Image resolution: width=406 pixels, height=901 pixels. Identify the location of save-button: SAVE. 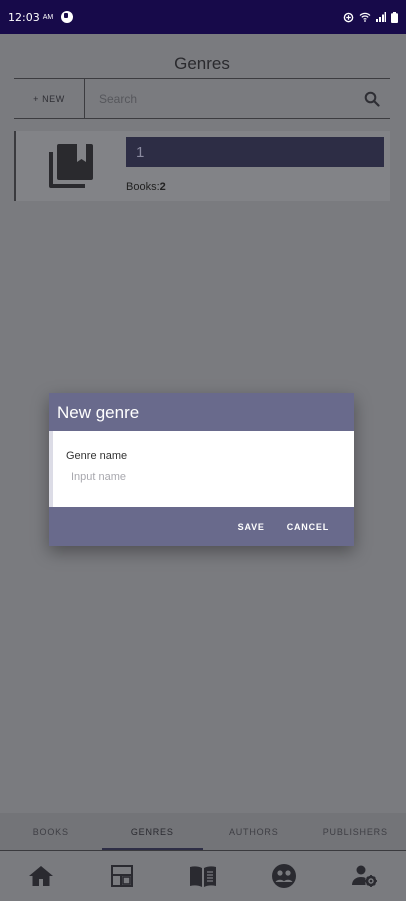
(251, 526).